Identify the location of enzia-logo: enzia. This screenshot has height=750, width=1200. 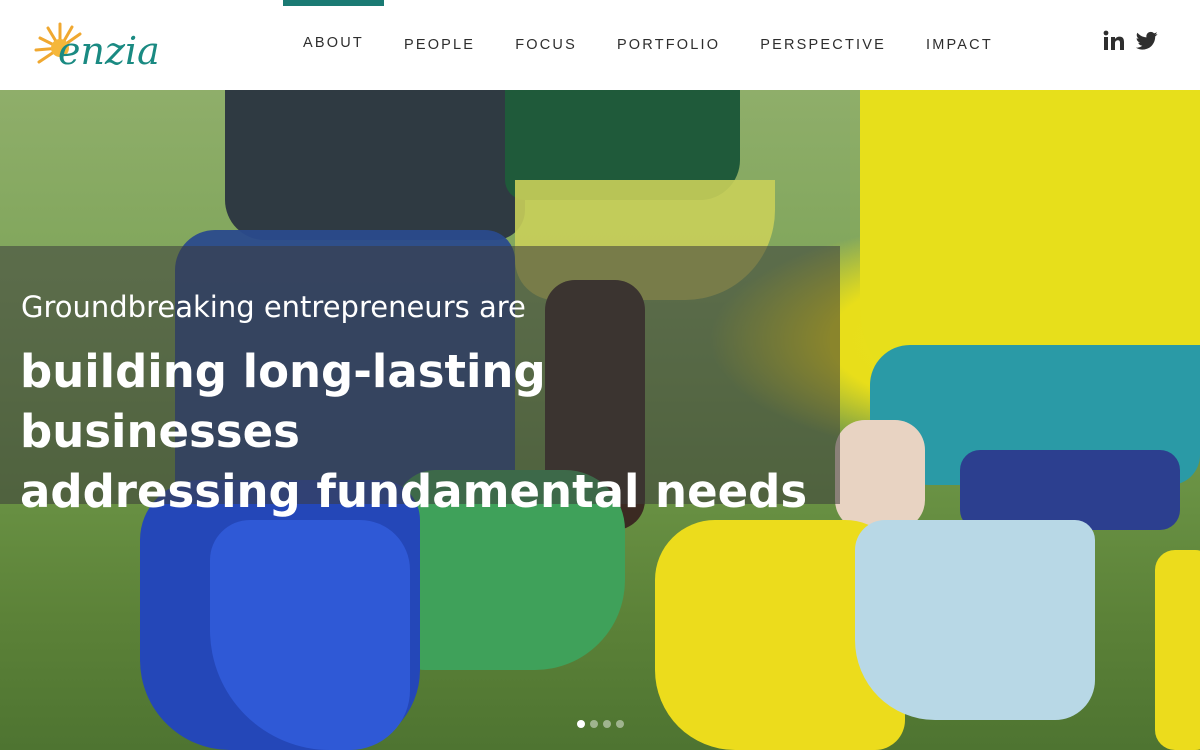
(100, 46).